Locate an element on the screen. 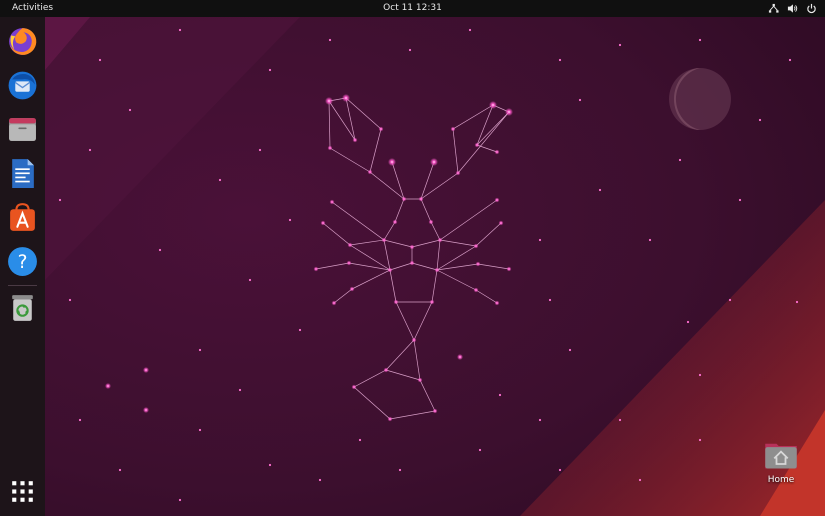  app-grid-icon is located at coordinates (22, 491).